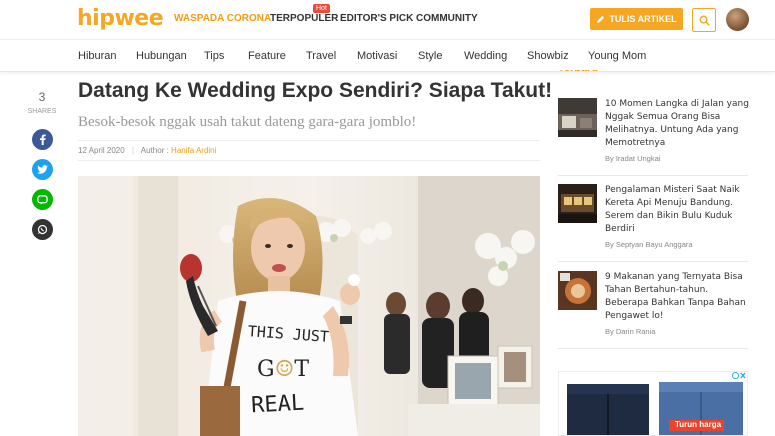 Image resolution: width=775 pixels, height=436 pixels. I want to click on category-showbiz: Showbiz, so click(548, 56).